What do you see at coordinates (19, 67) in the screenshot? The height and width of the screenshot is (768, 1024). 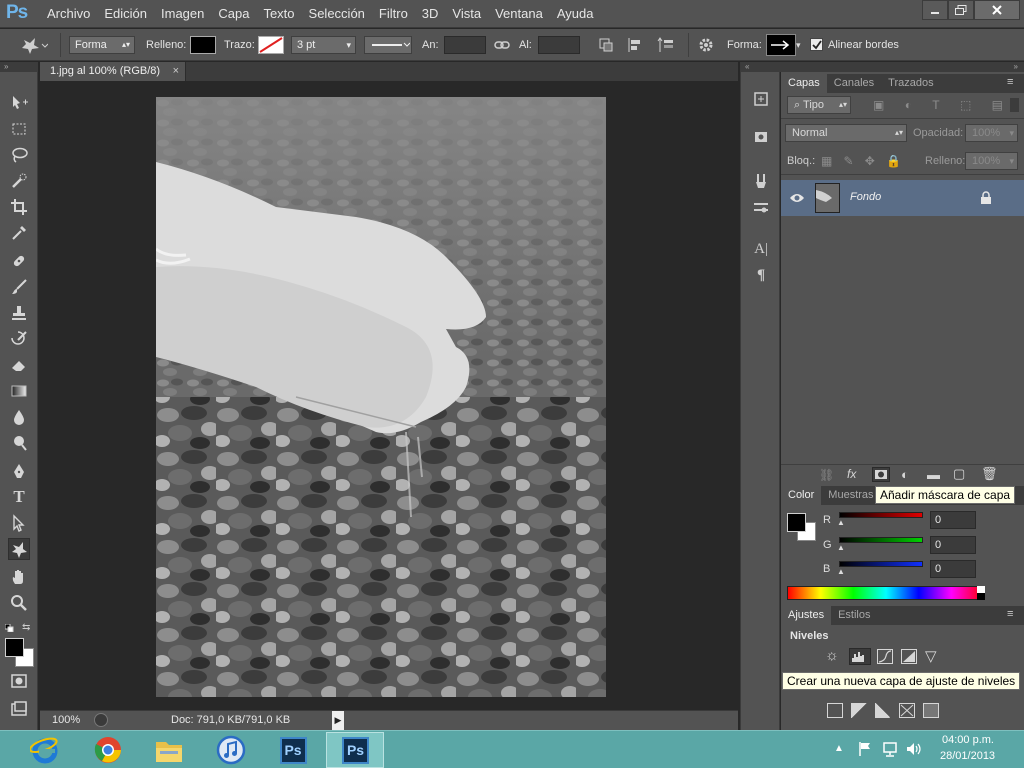 I see `collapse-icon: »` at bounding box center [19, 67].